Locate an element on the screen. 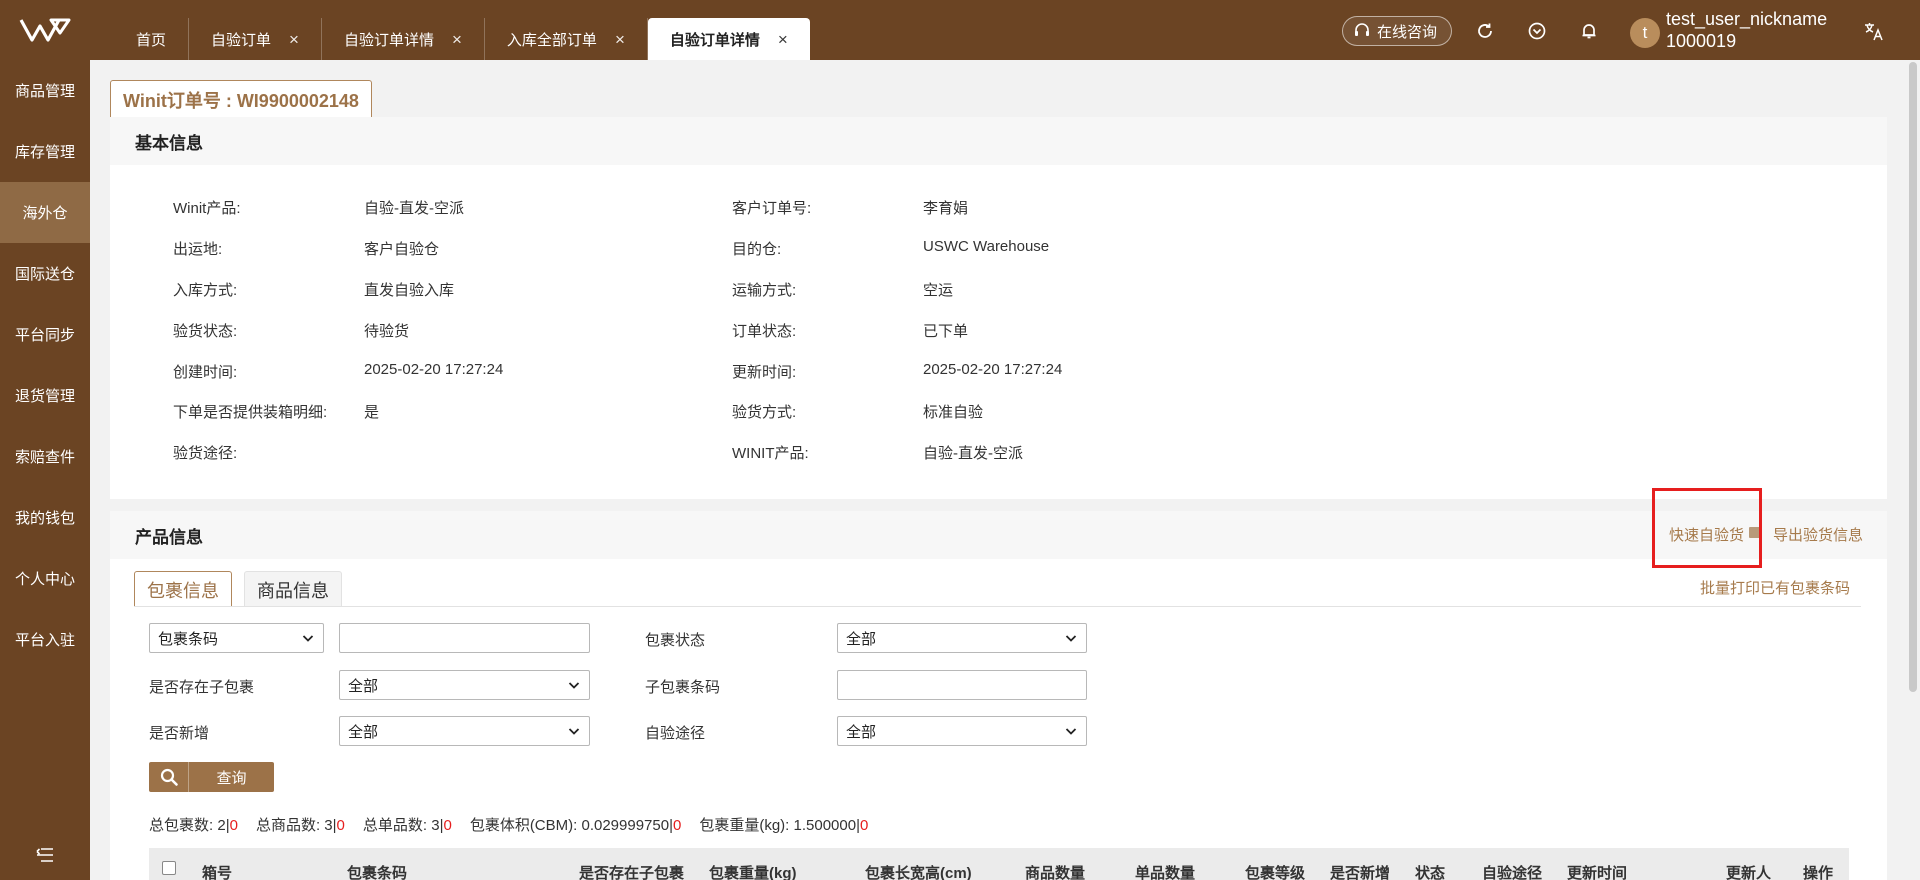 This screenshot has height=880, width=1920. logo is located at coordinates (45, 30).